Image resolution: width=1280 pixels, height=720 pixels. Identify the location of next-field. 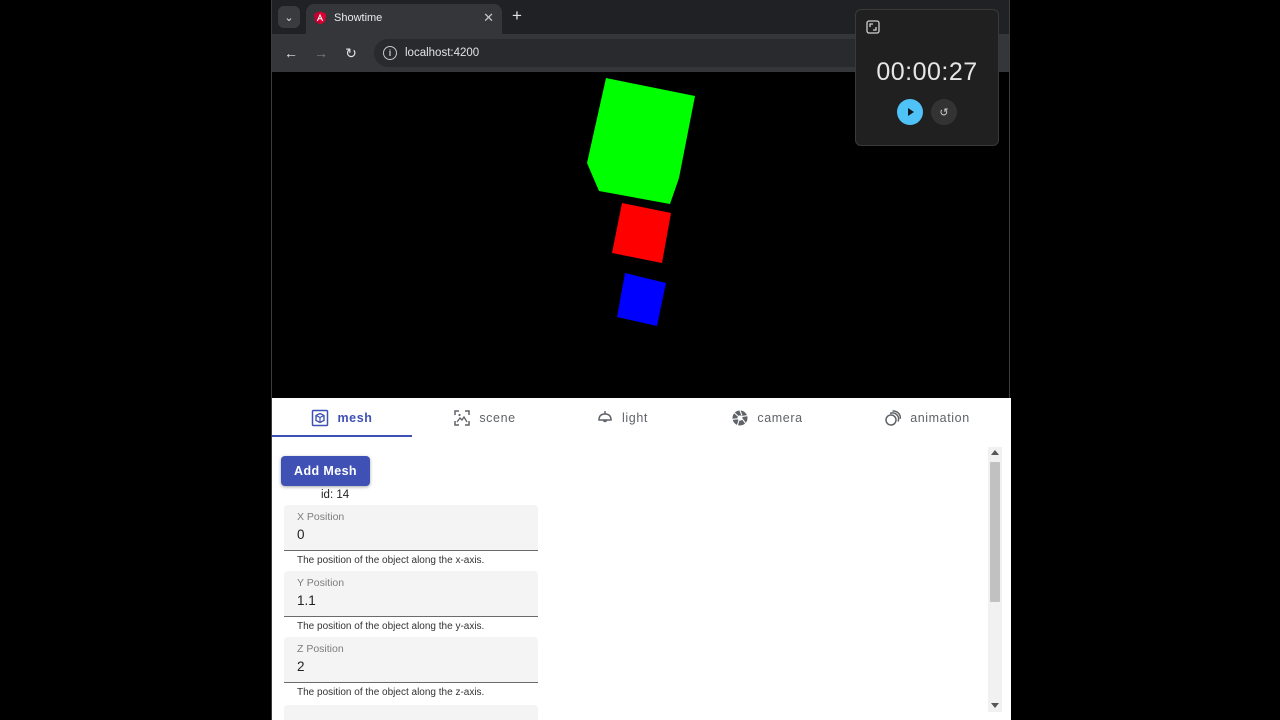
(411, 712).